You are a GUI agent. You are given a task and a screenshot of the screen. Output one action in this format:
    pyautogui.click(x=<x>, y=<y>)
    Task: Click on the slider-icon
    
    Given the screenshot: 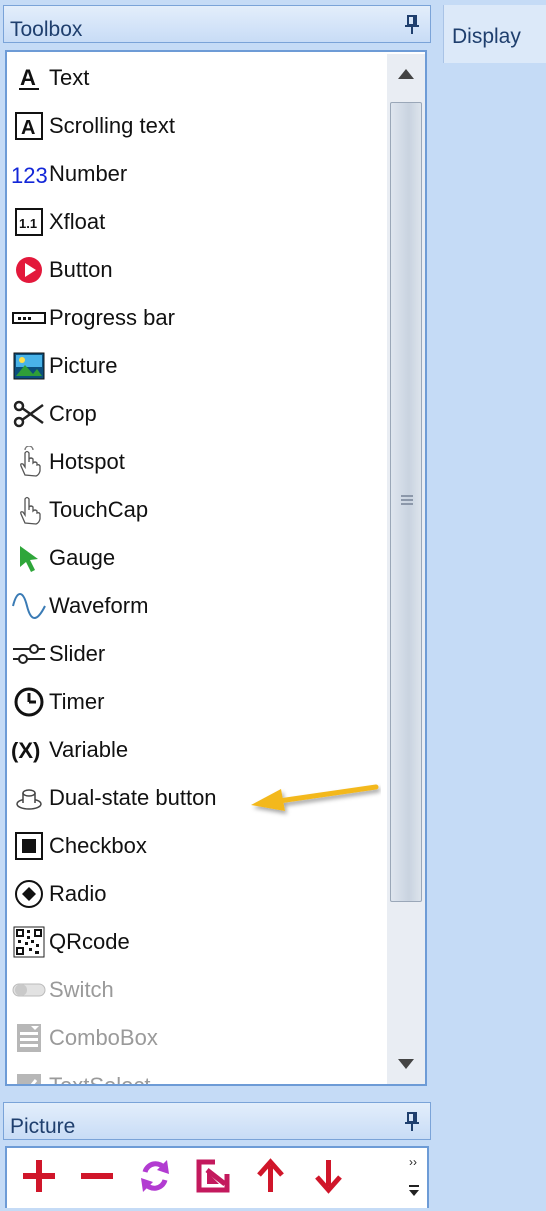 What is the action you would take?
    pyautogui.click(x=29, y=654)
    